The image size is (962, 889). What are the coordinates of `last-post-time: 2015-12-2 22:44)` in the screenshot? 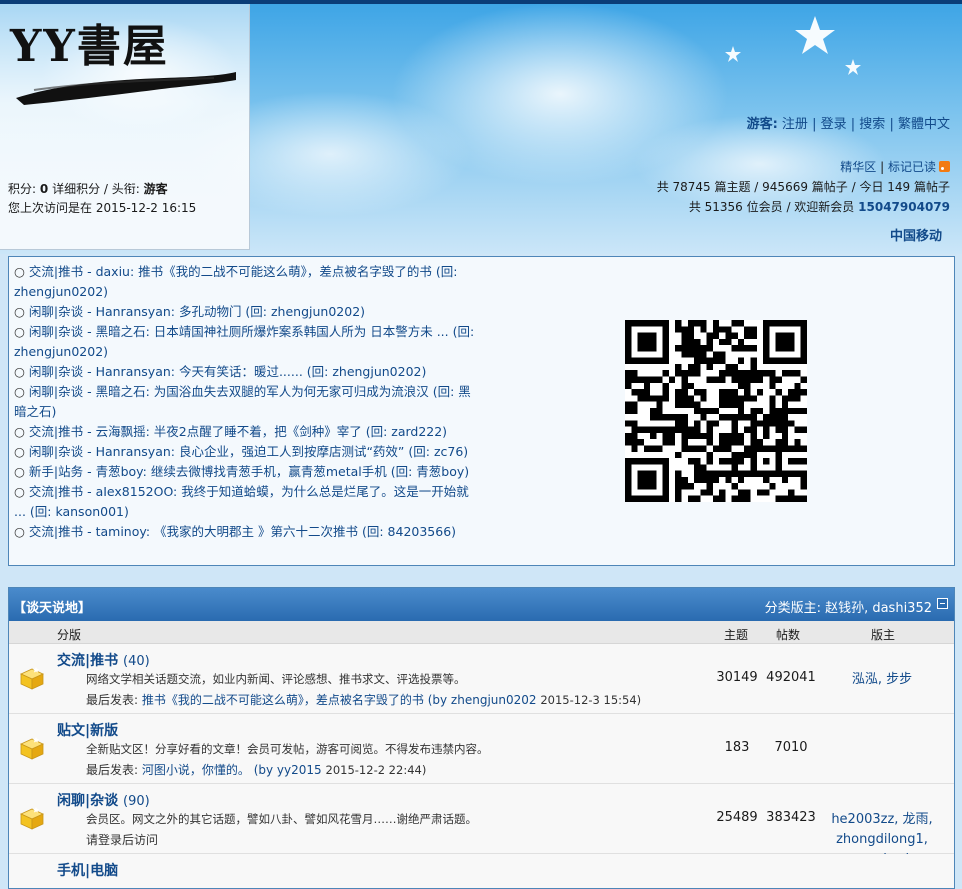 It's located at (376, 770).